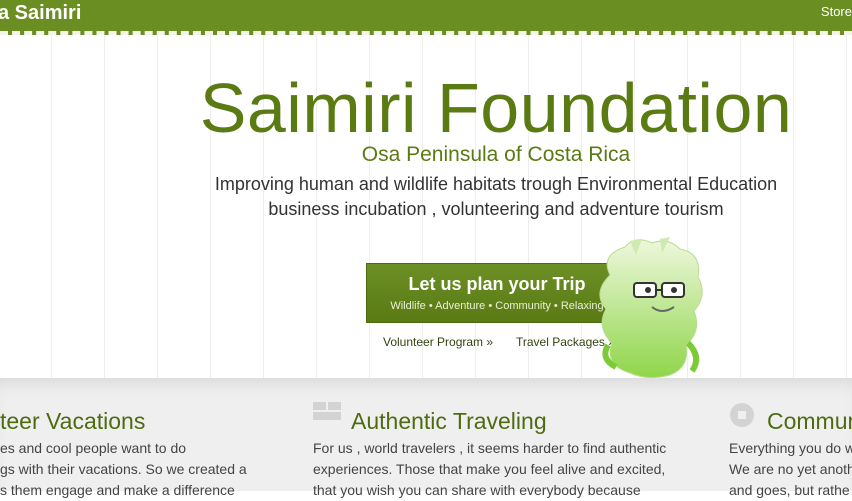  Describe the element at coordinates (93, 448) in the screenshot. I see `feature-text-line: es and cool people want to do` at that location.